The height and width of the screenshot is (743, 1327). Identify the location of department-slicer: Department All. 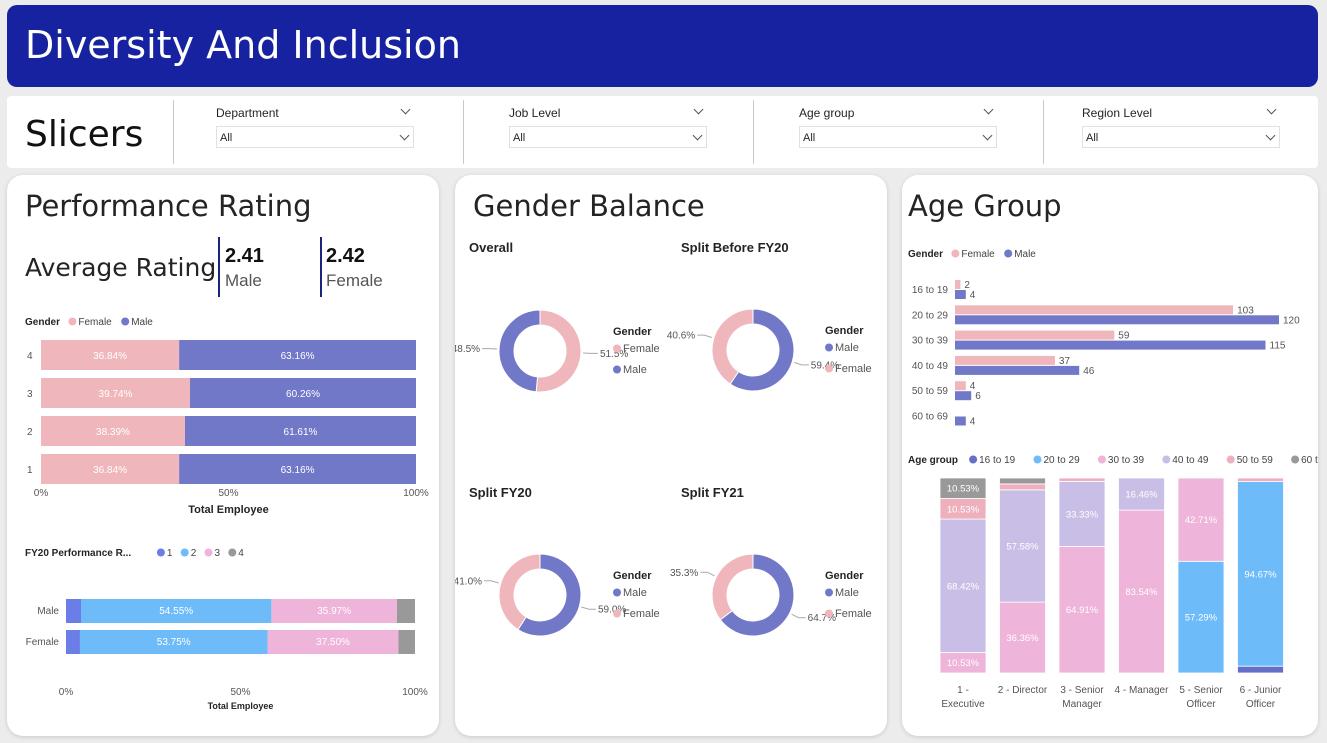
(316, 132).